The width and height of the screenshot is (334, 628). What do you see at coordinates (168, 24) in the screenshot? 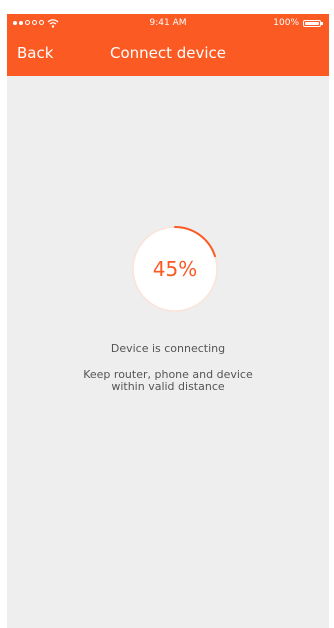
I see `status-bar: 9:41 AM 100%` at bounding box center [168, 24].